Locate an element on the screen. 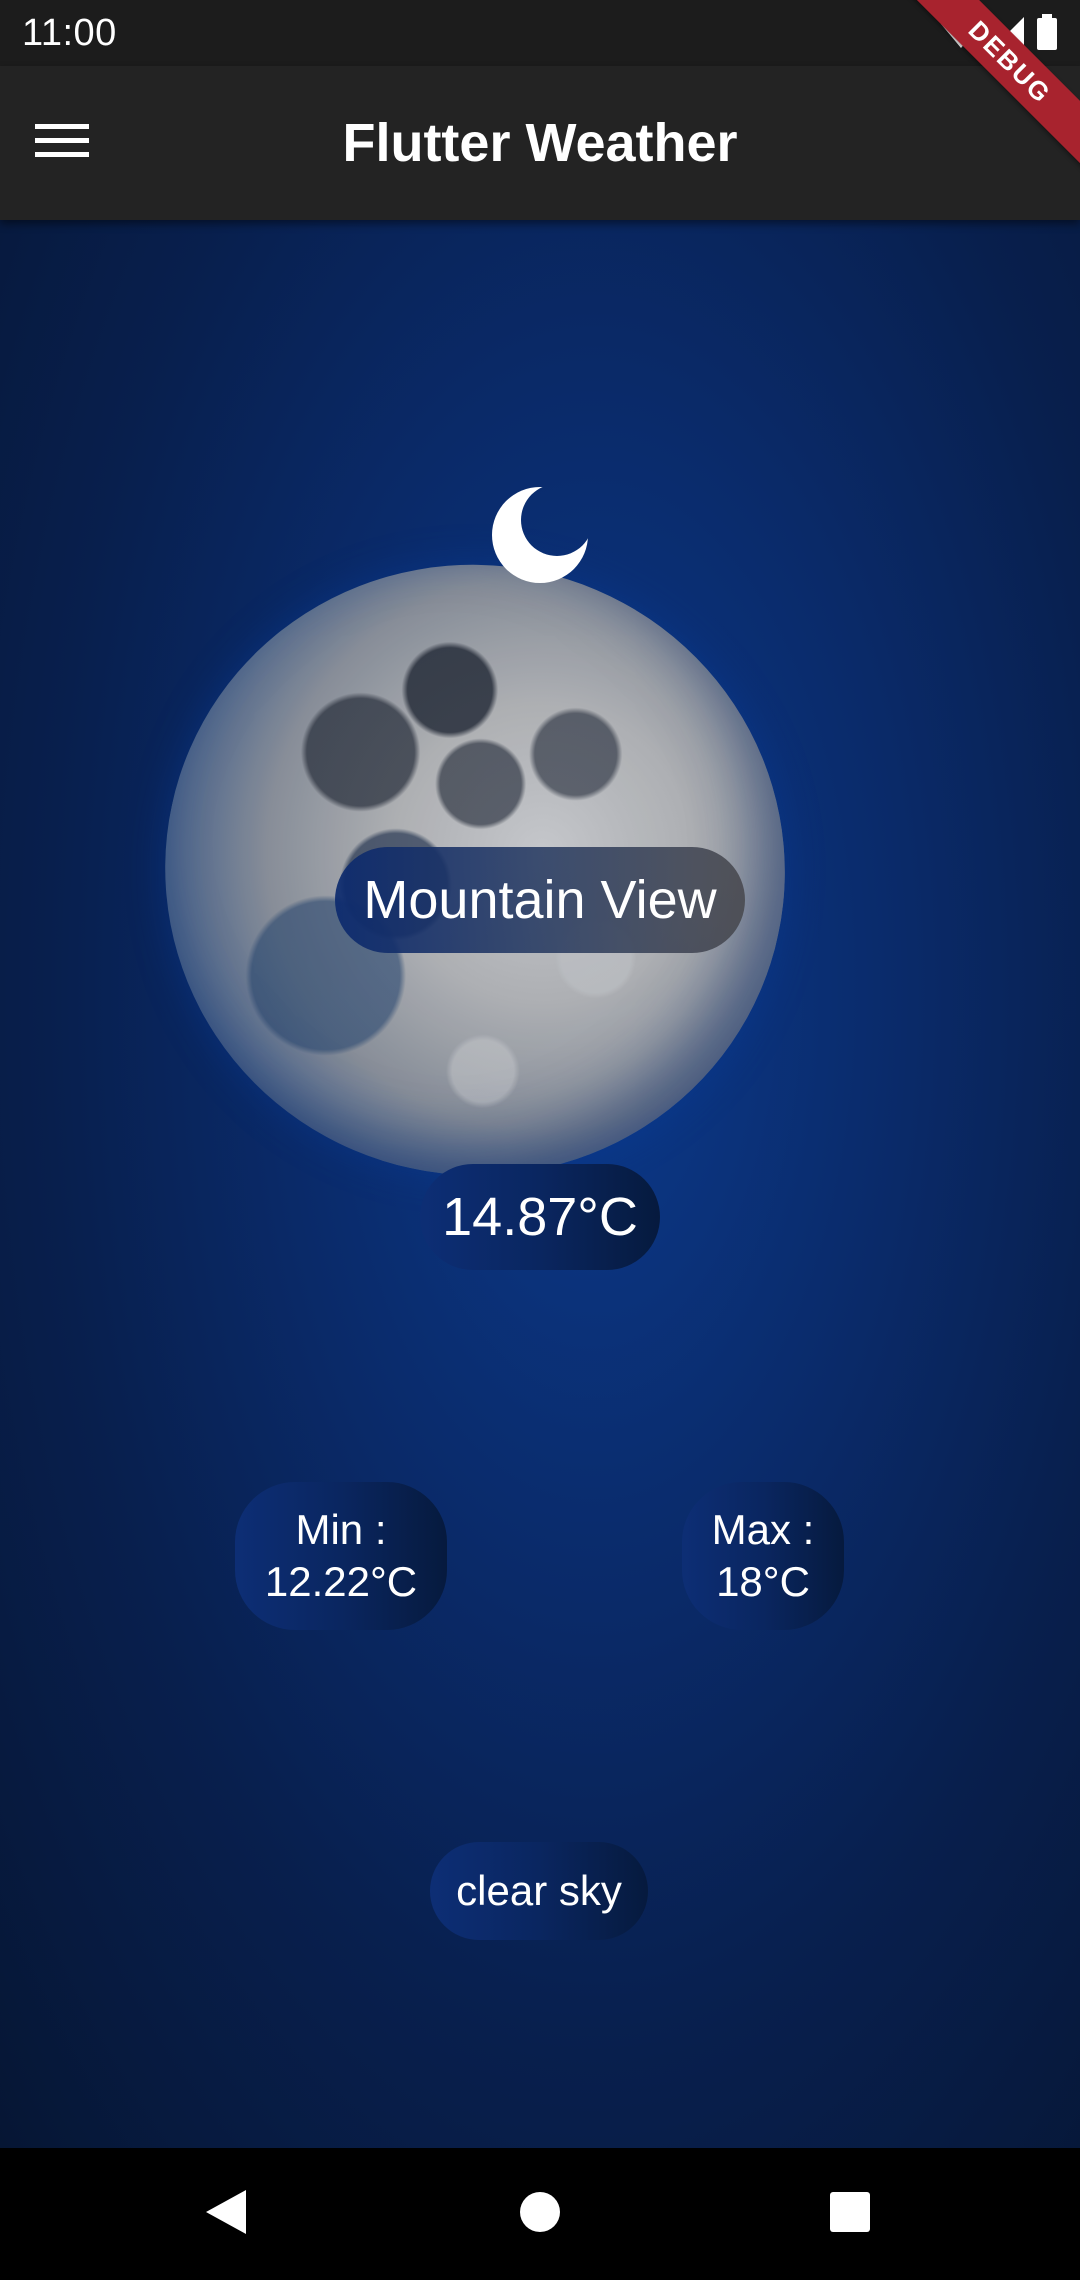 This screenshot has height=2280, width=1080. max-temperature: Max : 18°C is located at coordinates (763, 1556).